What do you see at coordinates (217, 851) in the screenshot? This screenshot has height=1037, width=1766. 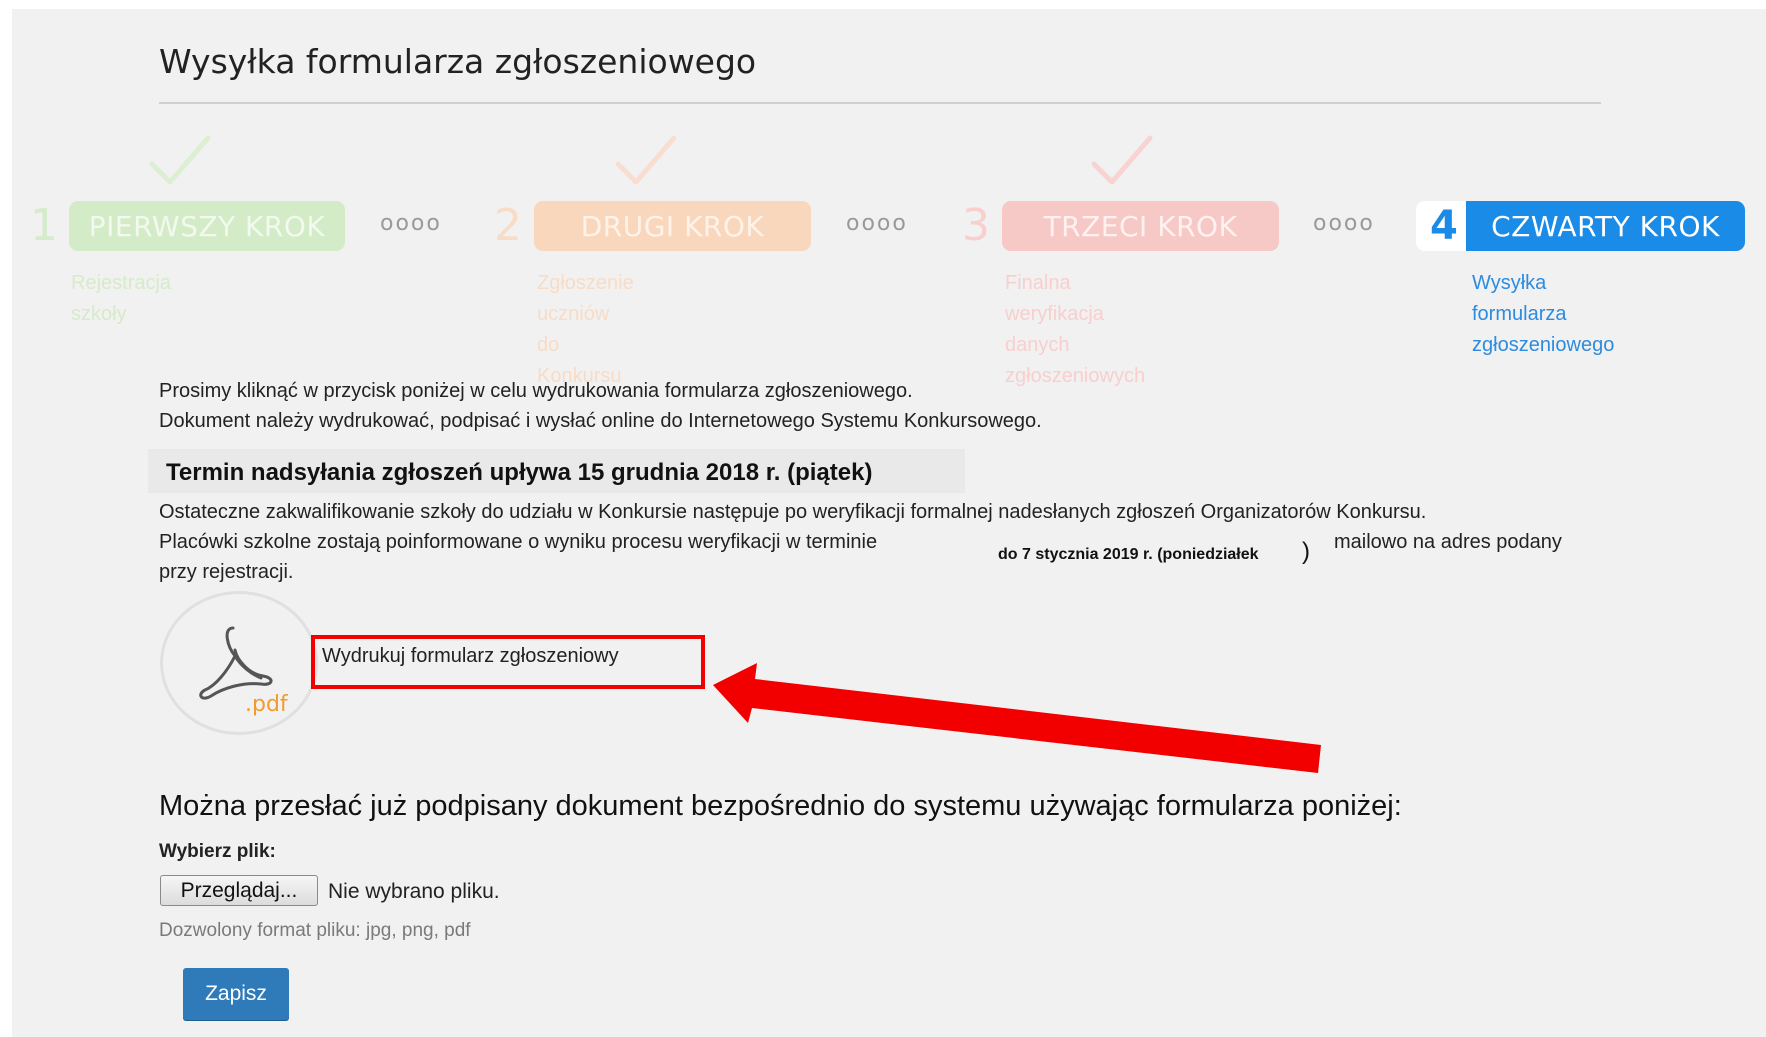 I see `choose-file-label: Wybierz plik:` at bounding box center [217, 851].